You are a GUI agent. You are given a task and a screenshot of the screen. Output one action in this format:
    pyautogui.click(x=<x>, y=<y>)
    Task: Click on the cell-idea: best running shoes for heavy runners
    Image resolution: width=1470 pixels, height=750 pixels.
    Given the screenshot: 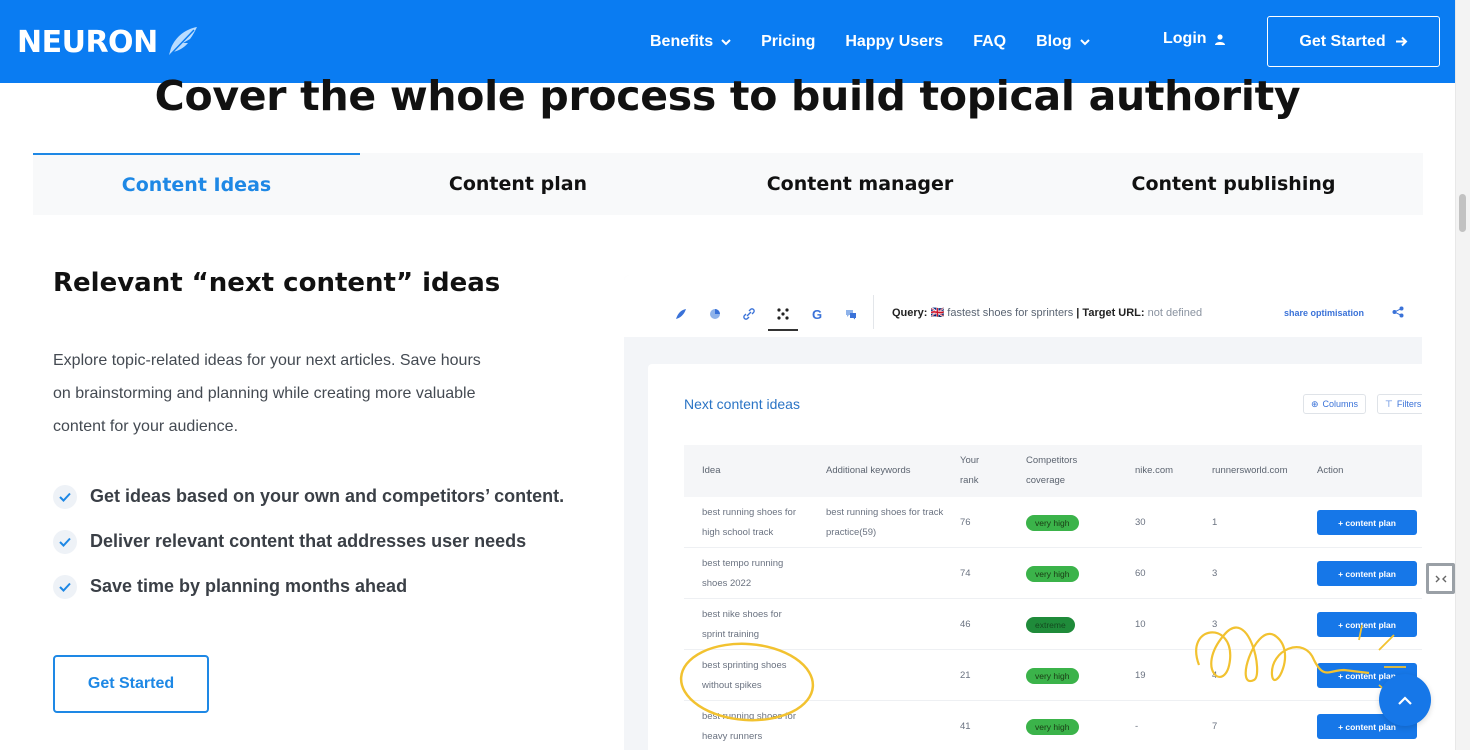 What is the action you would take?
    pyautogui.click(x=749, y=726)
    